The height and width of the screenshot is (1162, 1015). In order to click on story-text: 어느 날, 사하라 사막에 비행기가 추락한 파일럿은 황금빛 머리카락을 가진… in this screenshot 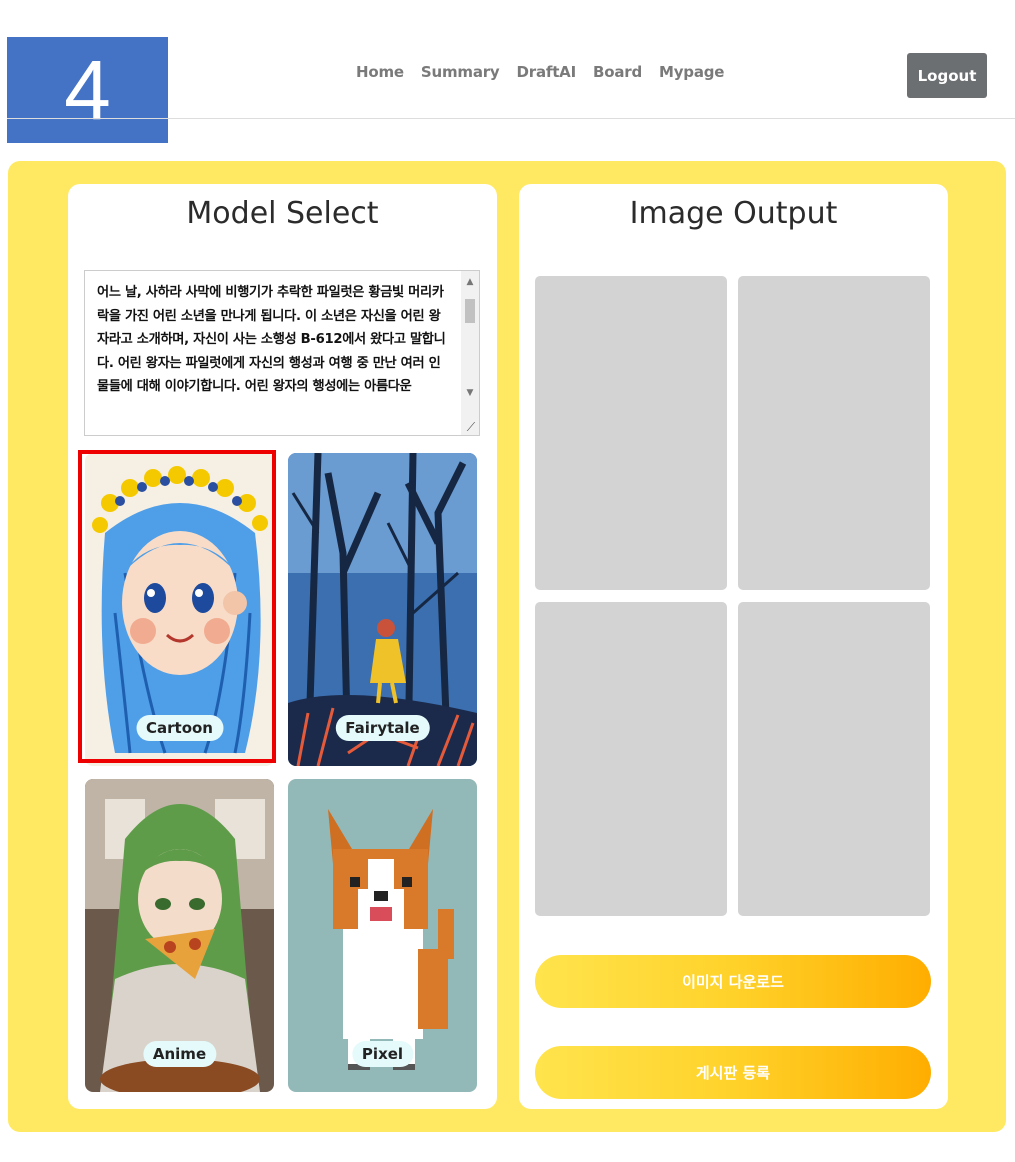, I will do `click(273, 353)`.